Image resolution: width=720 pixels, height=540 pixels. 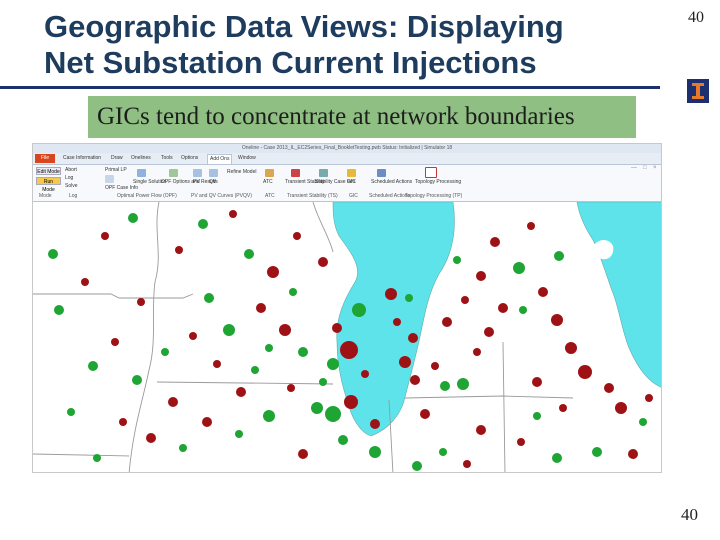 What do you see at coordinates (634, 168) in the screenshot?
I see `minimize-icon: —` at bounding box center [634, 168].